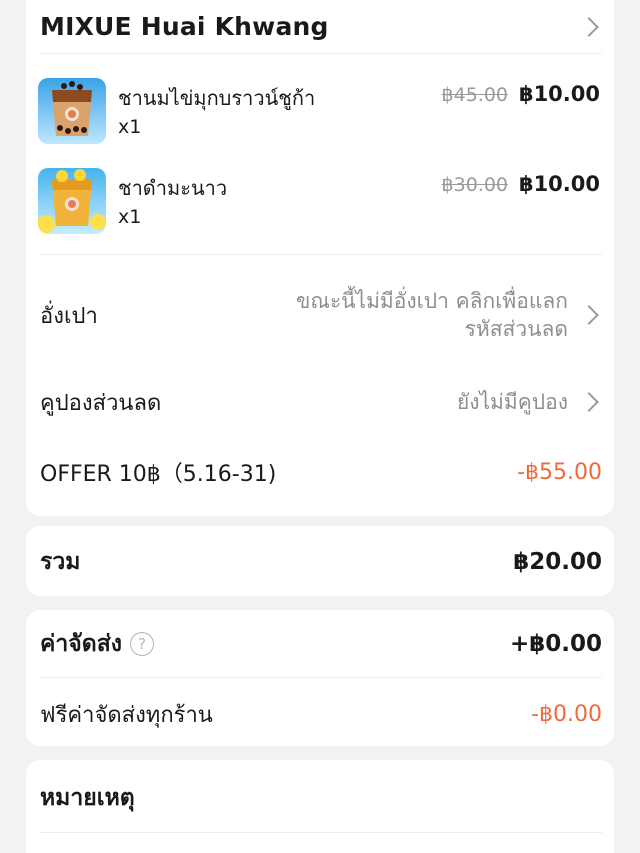 The image size is (640, 853). I want to click on store-row: MIXUE Huai Khwang, so click(321, 27).